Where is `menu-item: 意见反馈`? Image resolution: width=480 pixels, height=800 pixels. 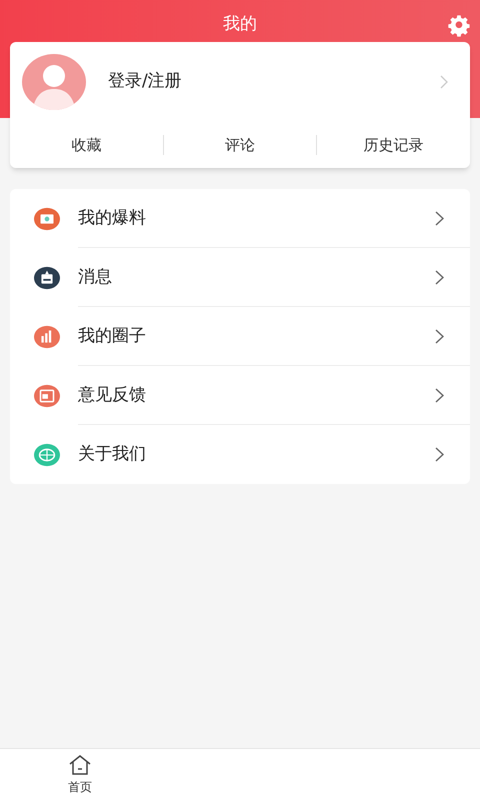
menu-item: 意见反馈 is located at coordinates (240, 395).